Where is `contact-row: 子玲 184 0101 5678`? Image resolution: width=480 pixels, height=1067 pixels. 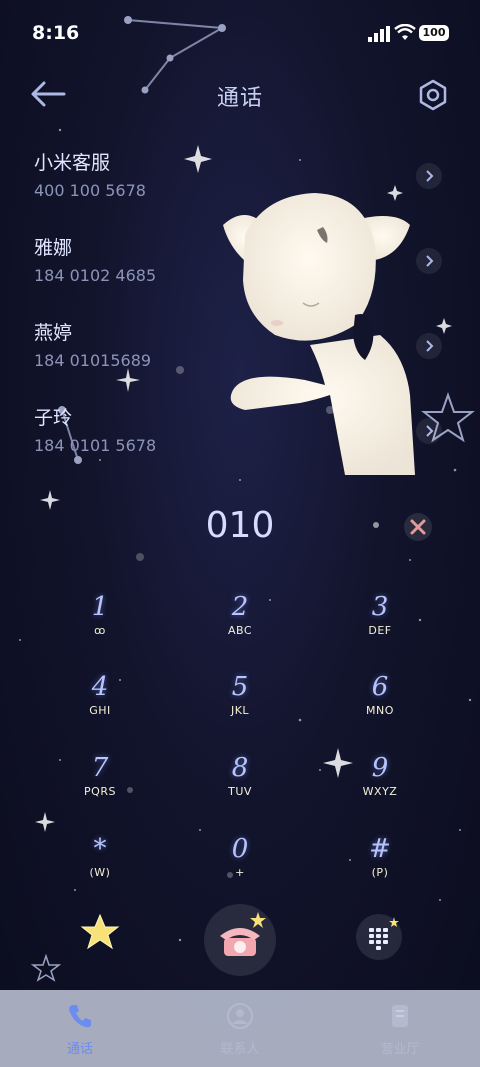 contact-row: 子玲 184 0101 5678 is located at coordinates (229, 438).